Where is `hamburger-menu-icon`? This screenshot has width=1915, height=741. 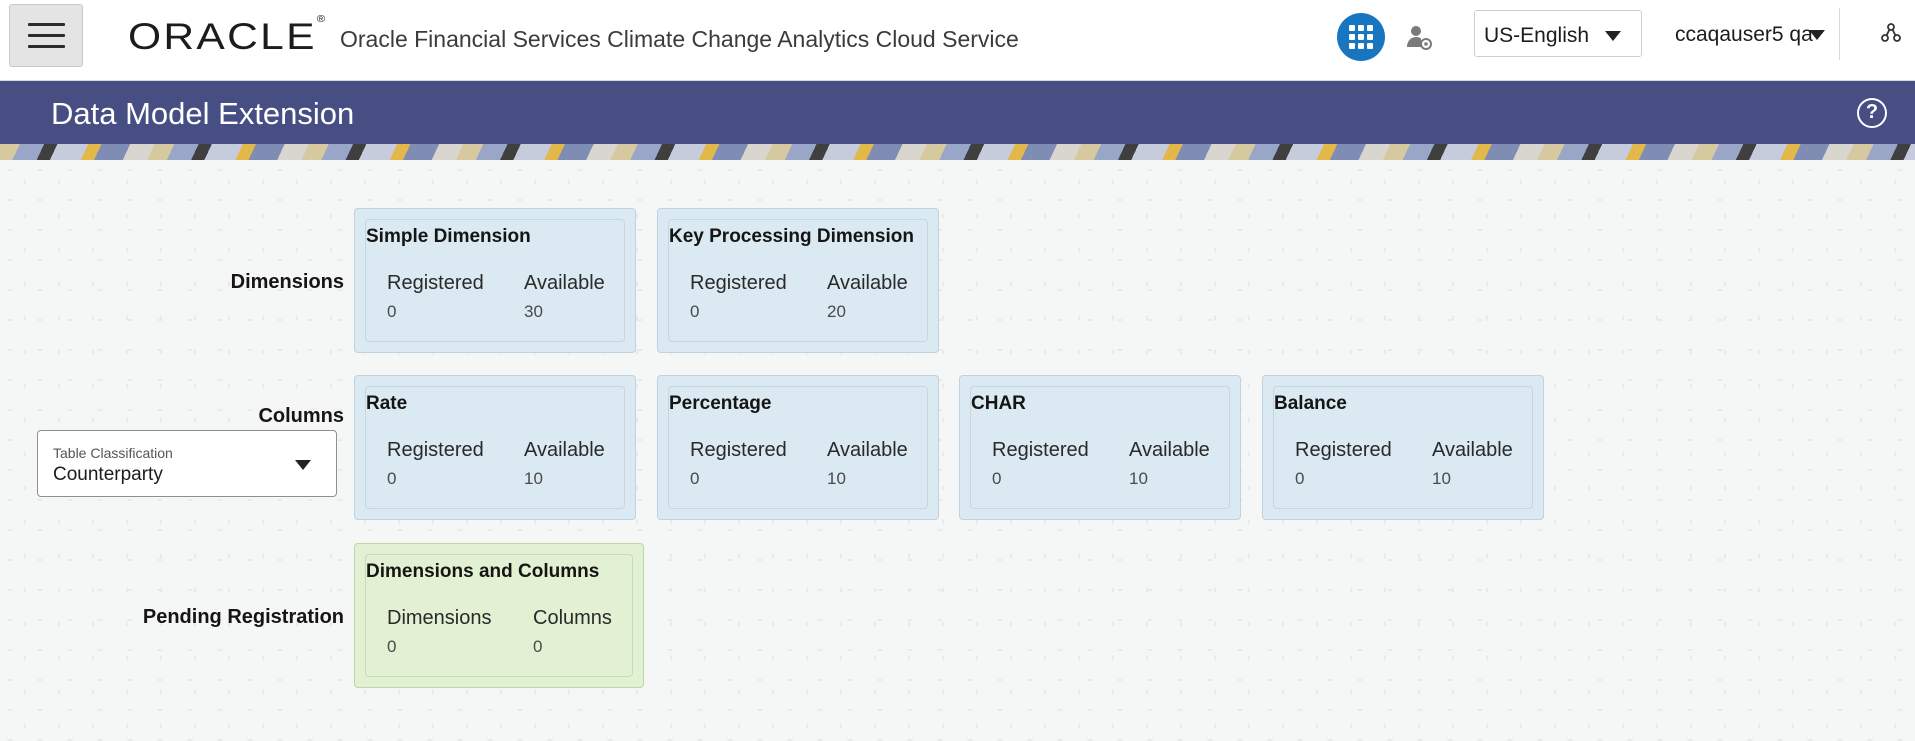 hamburger-menu-icon is located at coordinates (46, 35).